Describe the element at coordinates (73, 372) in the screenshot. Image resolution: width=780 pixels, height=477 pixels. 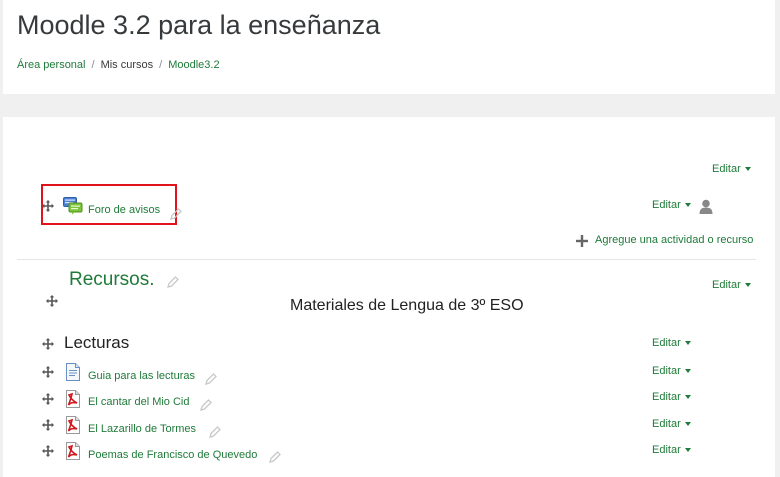
I see `document-icon` at that location.